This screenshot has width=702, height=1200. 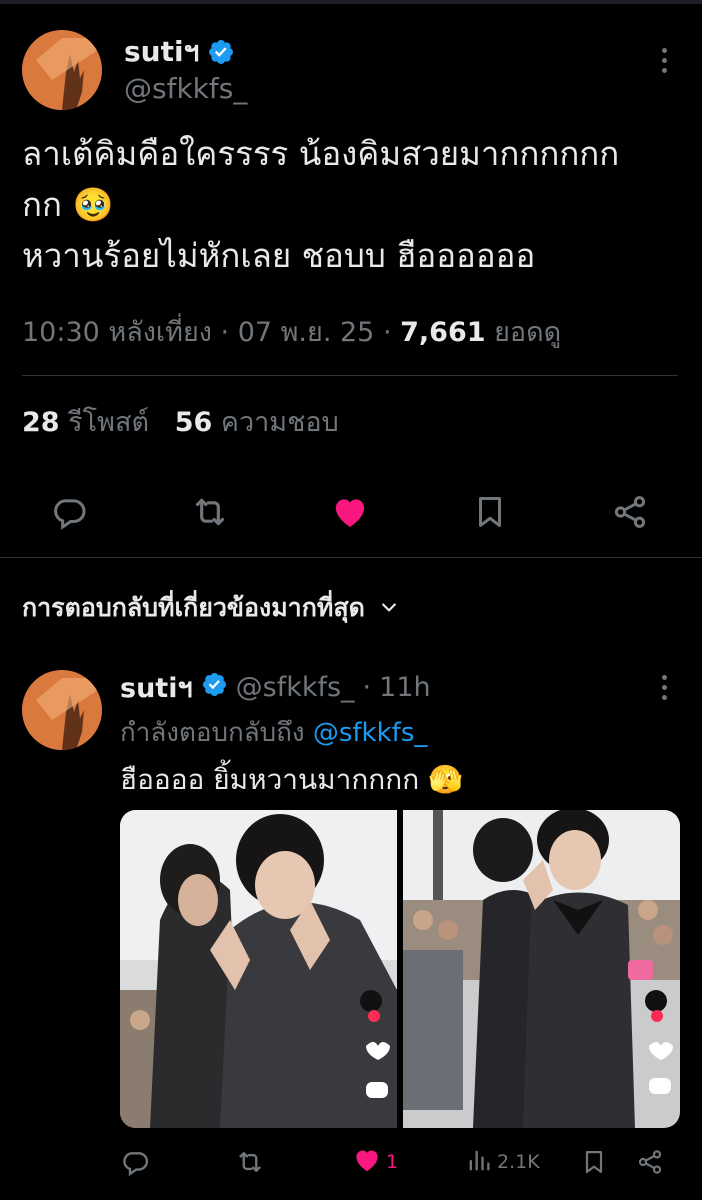 I want to click on tweet-text-line: หวานร้อยไม่หักเลย ชอบบ ฮืออออออ, so click(x=279, y=256).